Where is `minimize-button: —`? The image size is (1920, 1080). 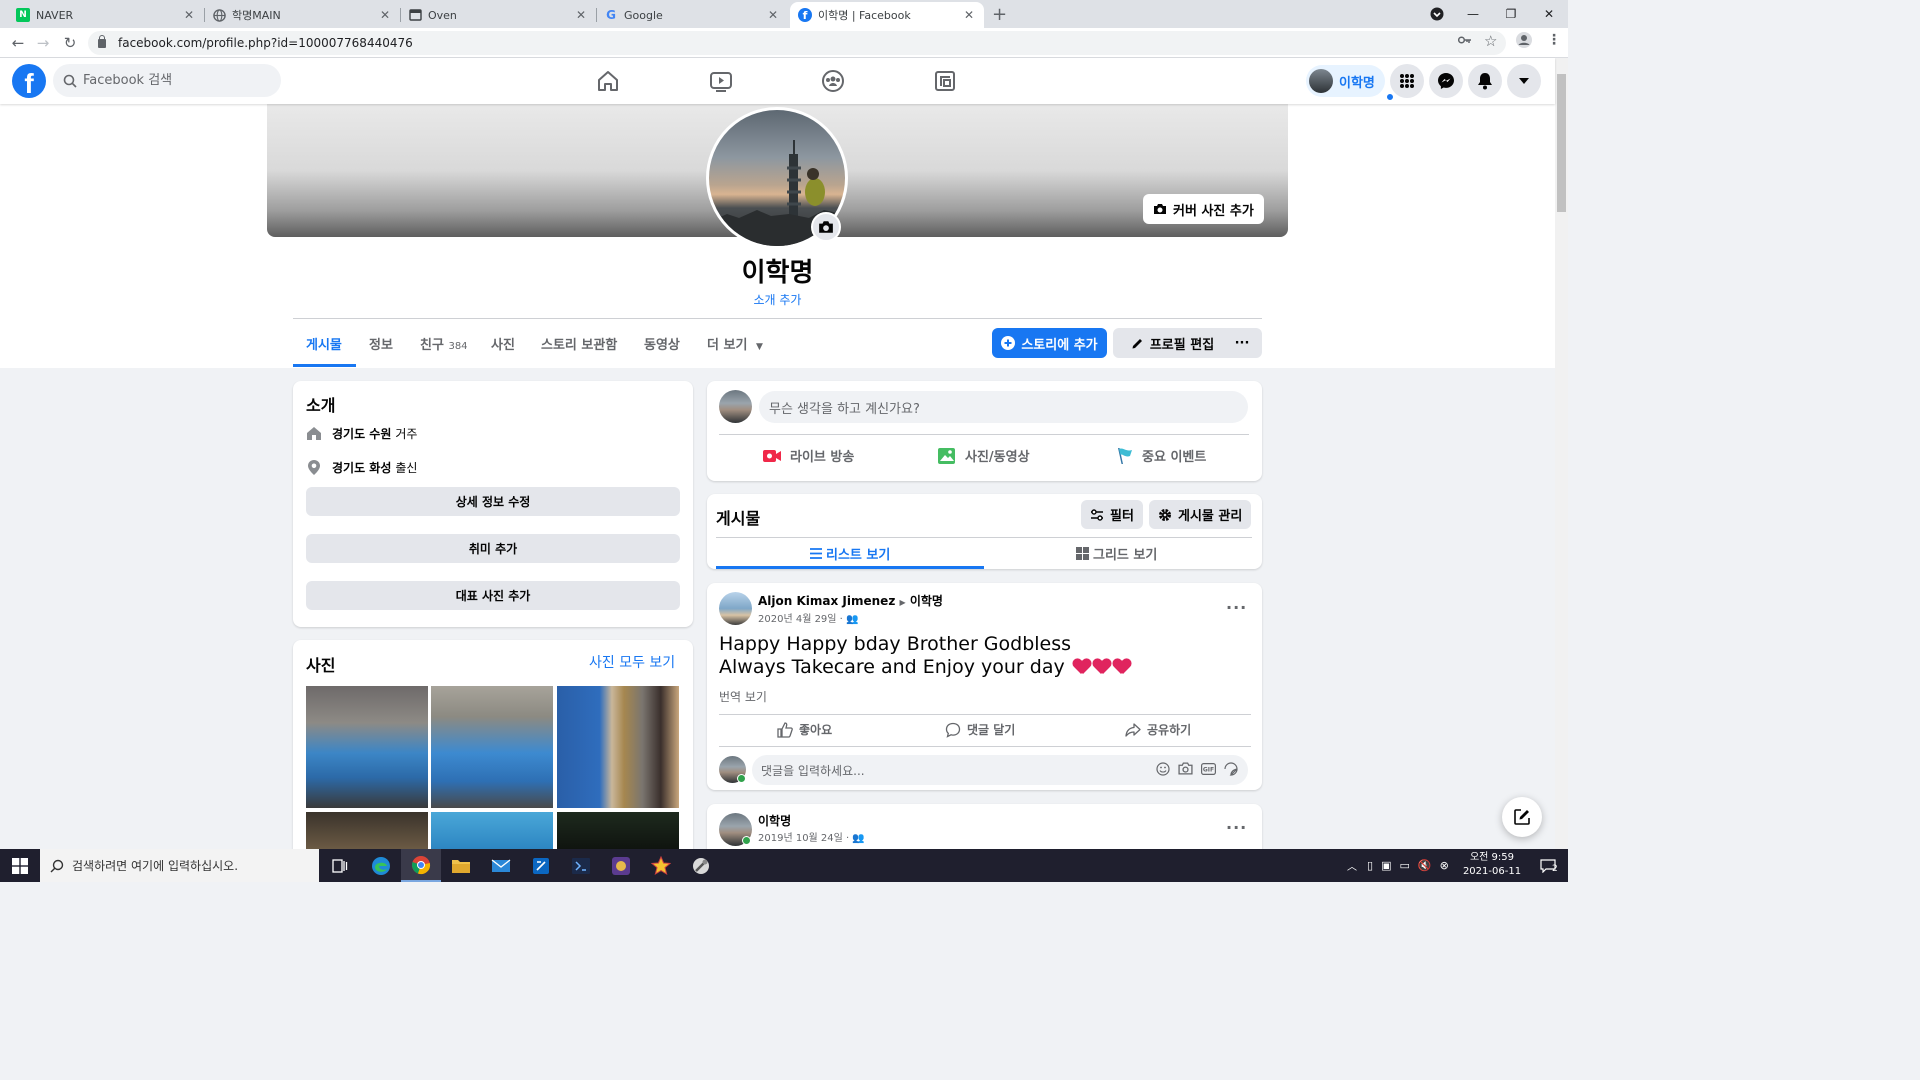
minimize-button: — is located at coordinates (1473, 14).